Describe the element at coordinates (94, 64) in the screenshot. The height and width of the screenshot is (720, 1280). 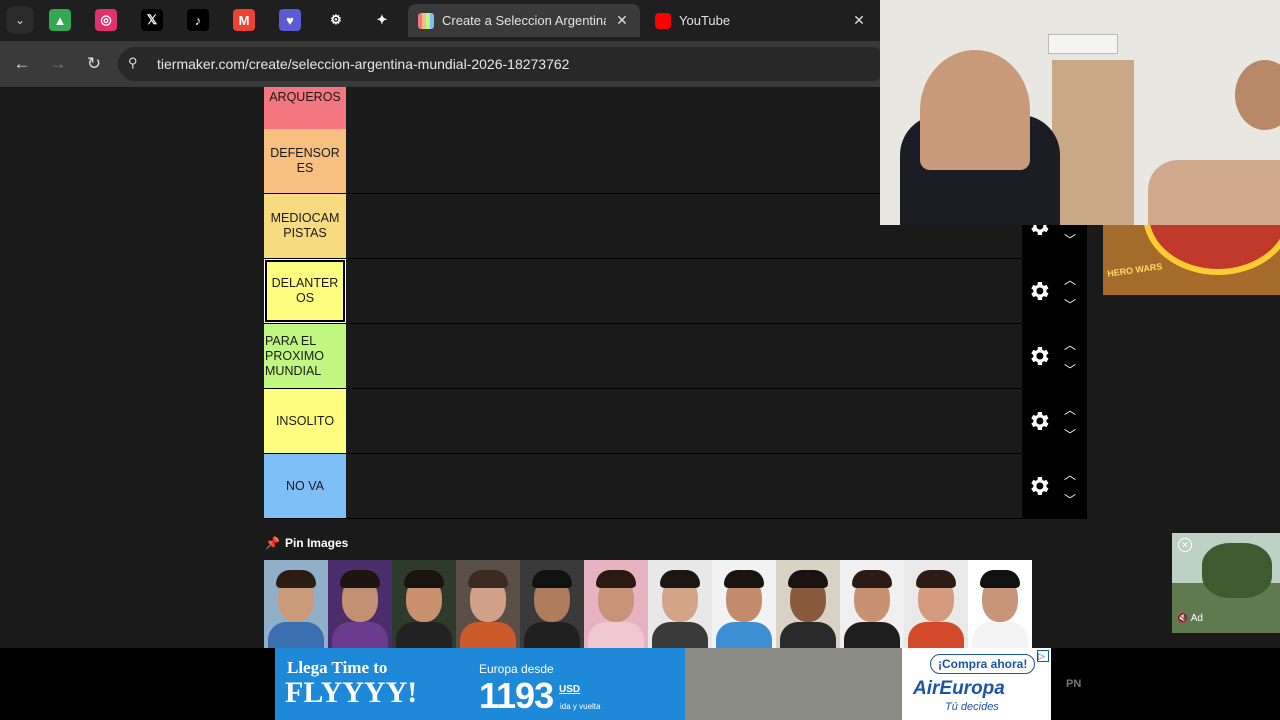
I see `reload-button: ↻` at that location.